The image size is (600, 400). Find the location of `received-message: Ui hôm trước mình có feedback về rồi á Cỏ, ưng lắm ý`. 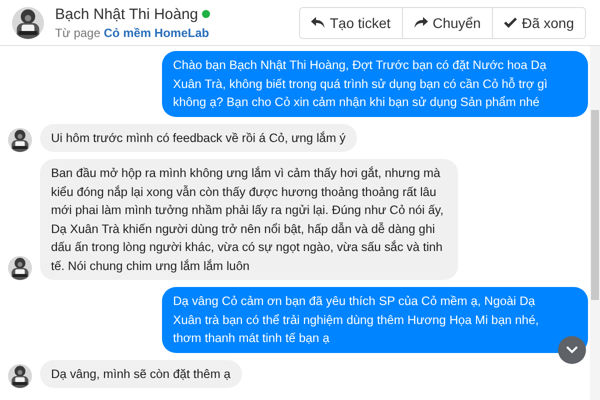

received-message: Ui hôm trước mình có feedback về rồi á Cỏ, ưng lắm ý is located at coordinates (198, 138).